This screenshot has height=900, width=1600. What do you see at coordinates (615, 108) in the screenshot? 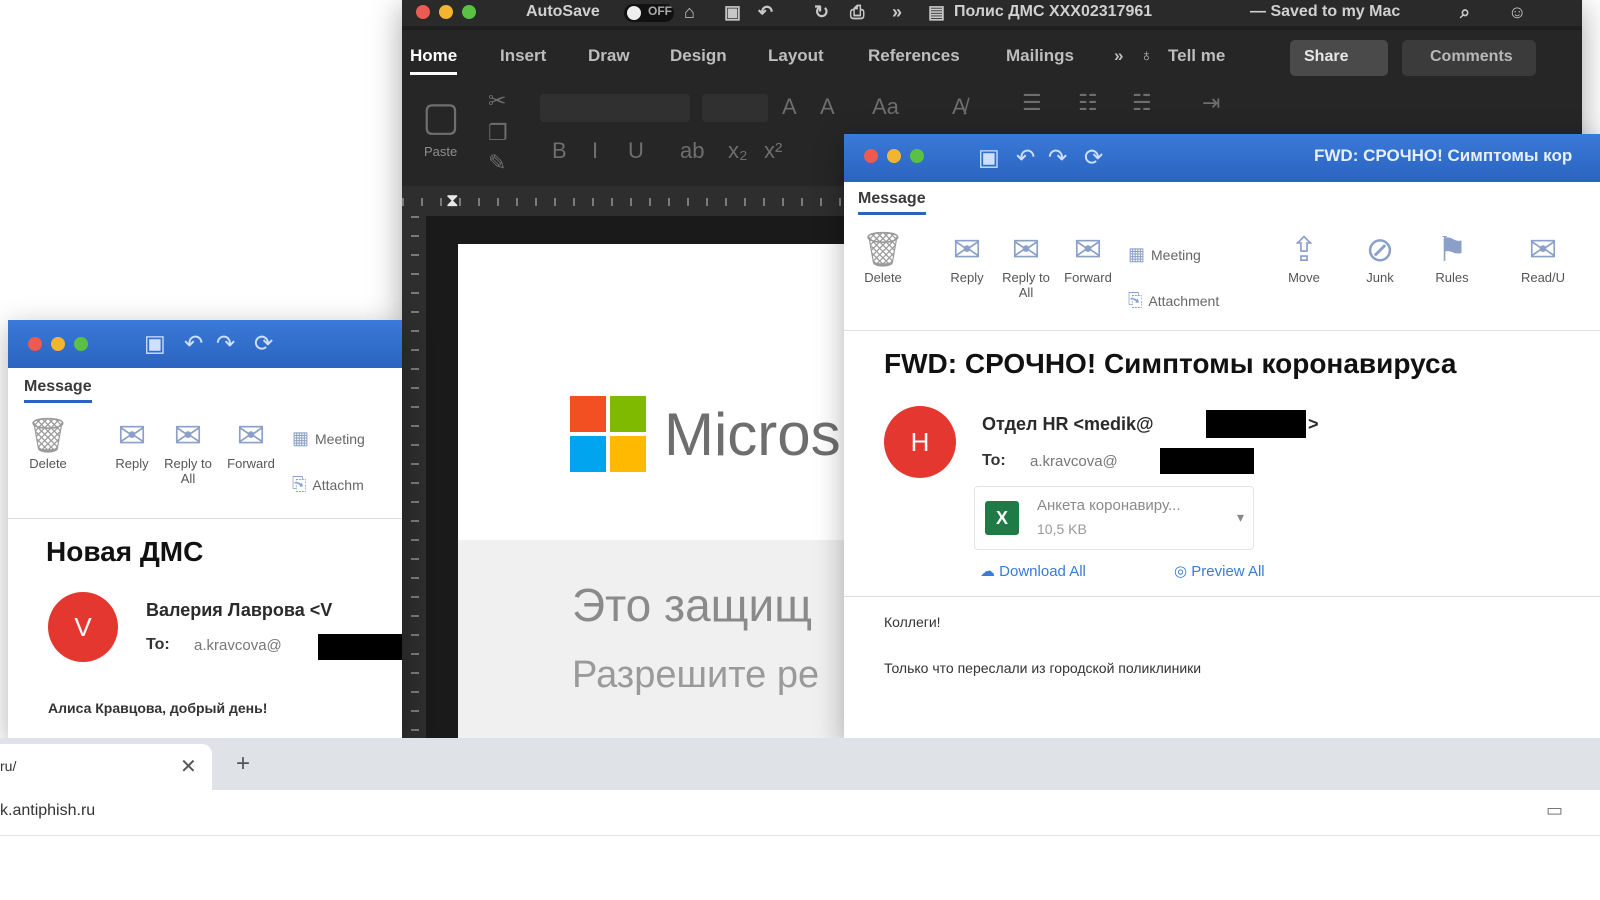
I see `font-name-select` at bounding box center [615, 108].